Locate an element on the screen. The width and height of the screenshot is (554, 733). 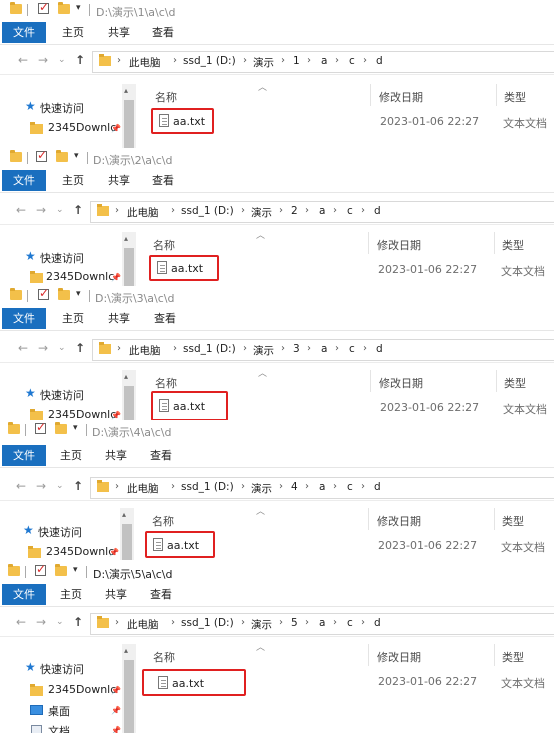
sidebar-item-desktop: 桌面 is located at coordinates (59, 711).